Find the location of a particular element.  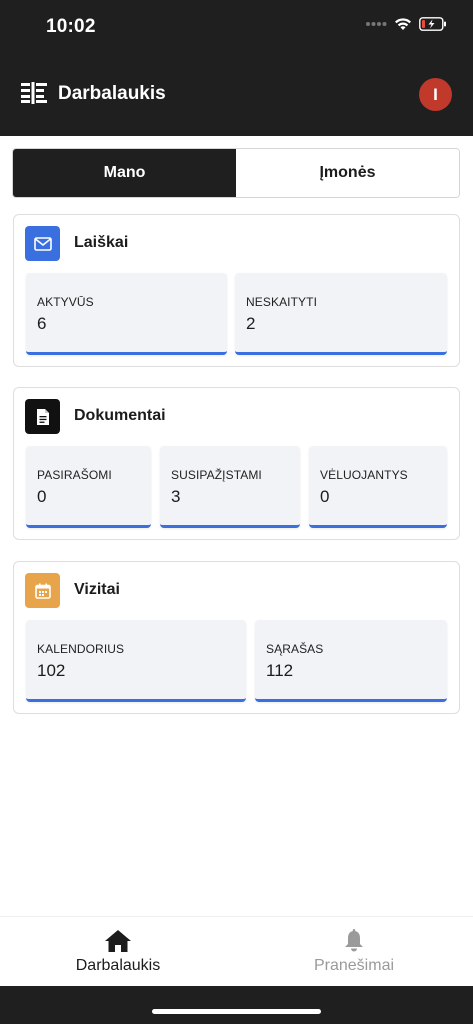

stat-value: 6 is located at coordinates (42, 323).